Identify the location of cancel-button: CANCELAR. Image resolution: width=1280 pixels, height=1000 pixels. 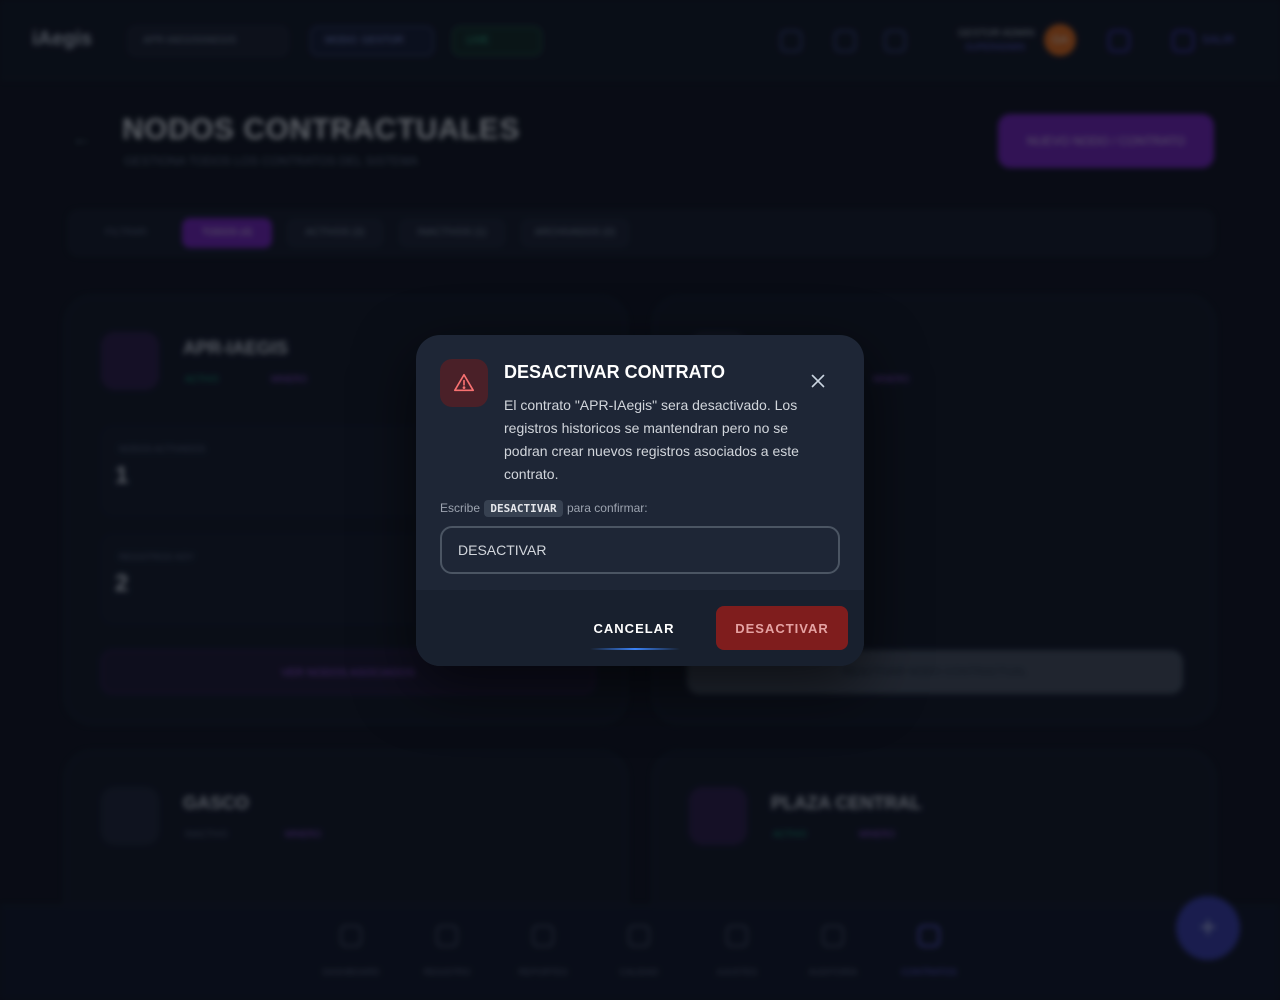
(634, 628).